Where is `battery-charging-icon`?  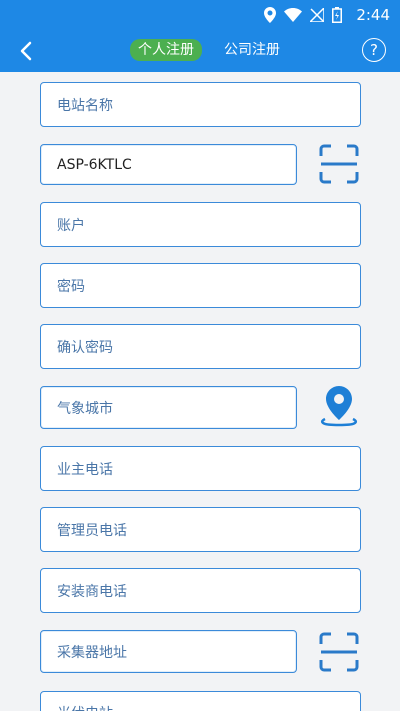 battery-charging-icon is located at coordinates (337, 15).